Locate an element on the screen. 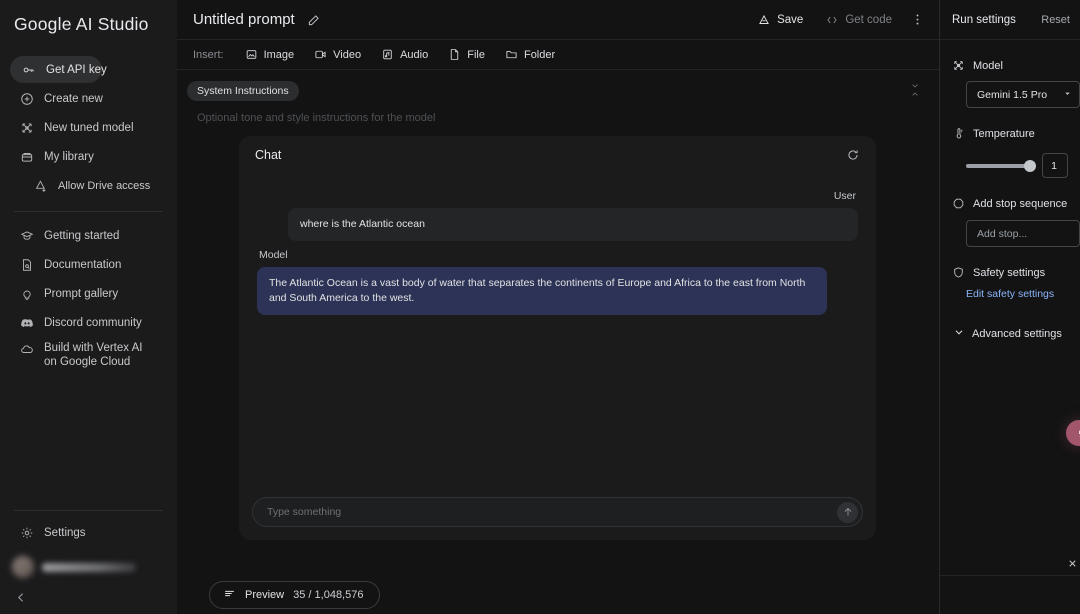  drive-icon is located at coordinates (764, 20).